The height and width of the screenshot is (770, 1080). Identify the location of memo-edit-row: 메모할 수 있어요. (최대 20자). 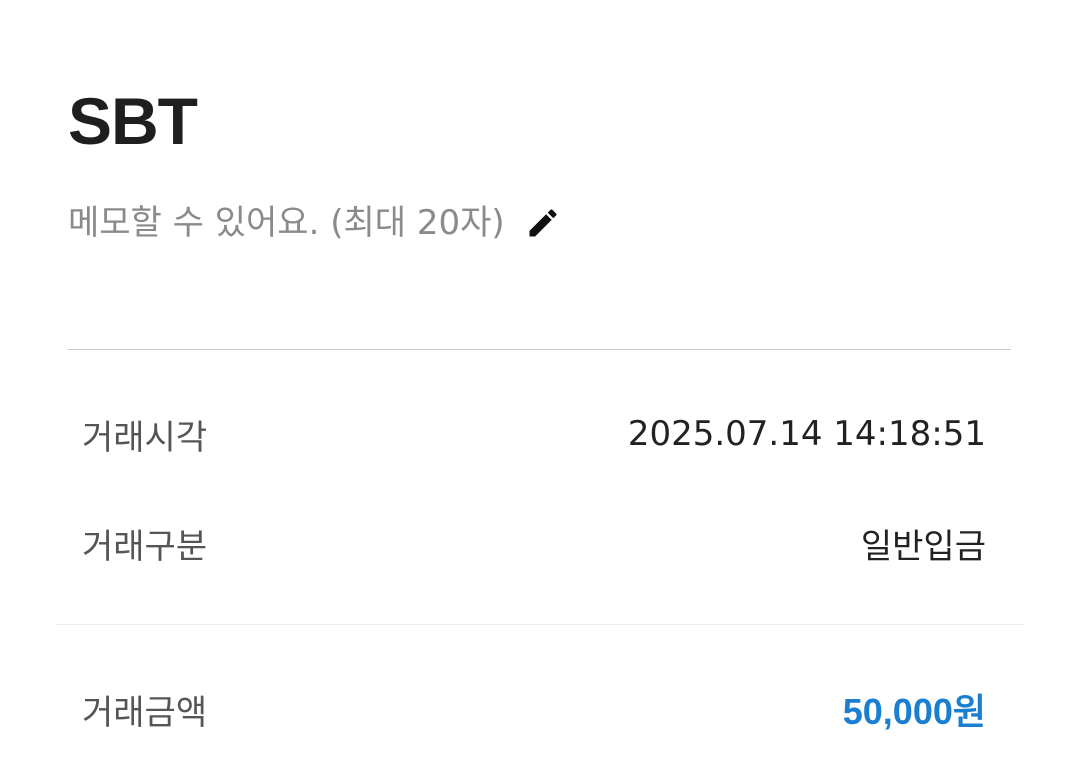
(315, 223).